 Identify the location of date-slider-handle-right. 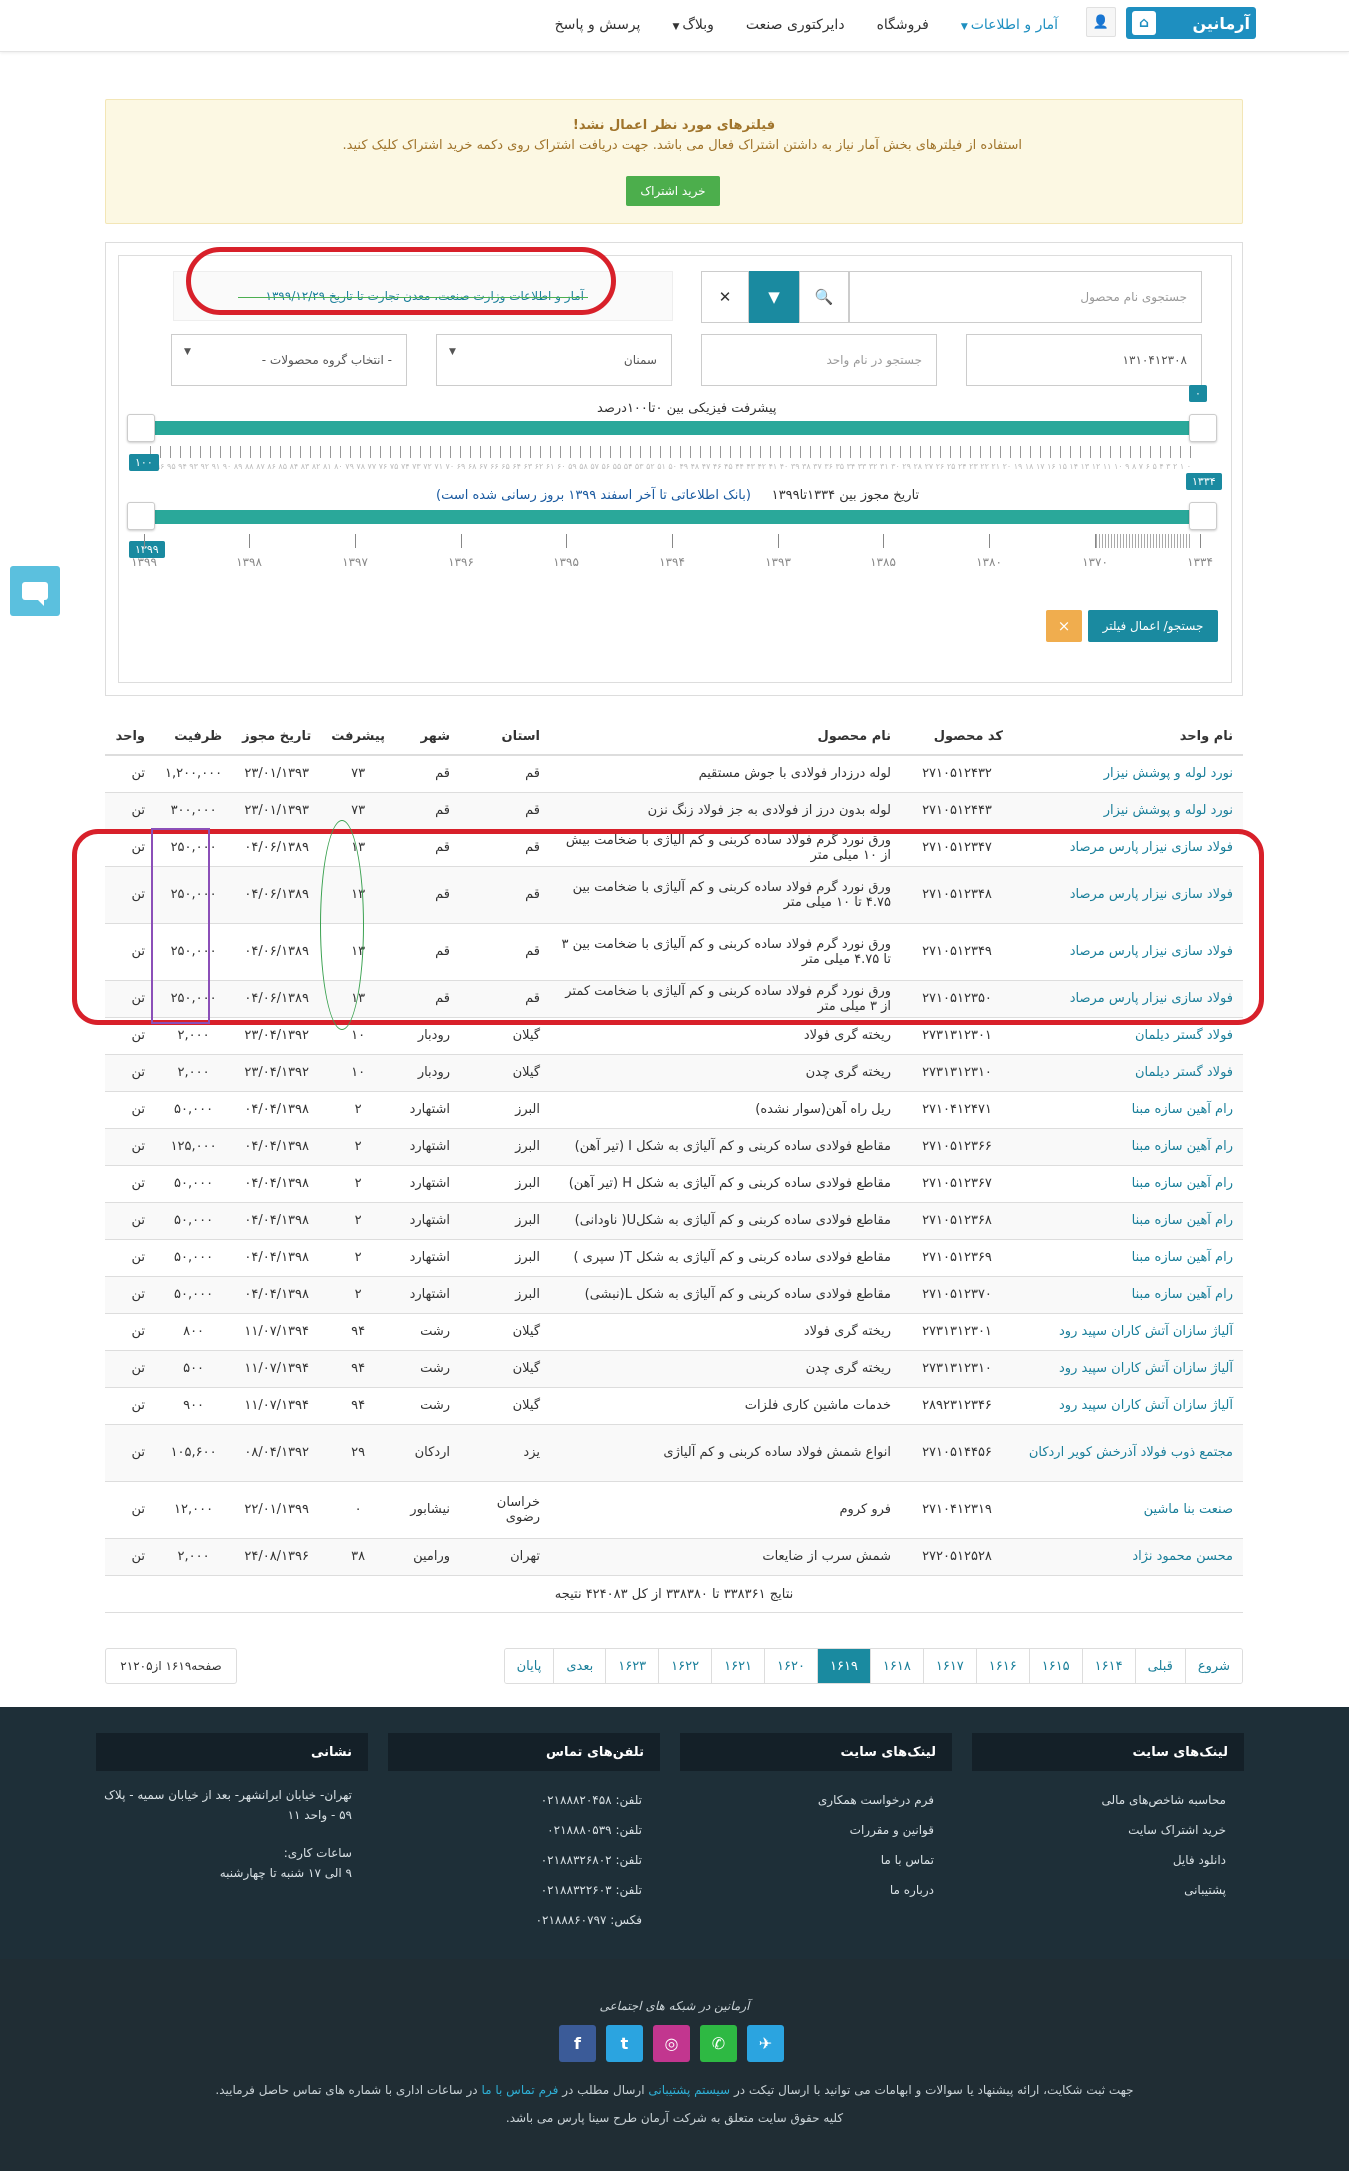
(1203, 516).